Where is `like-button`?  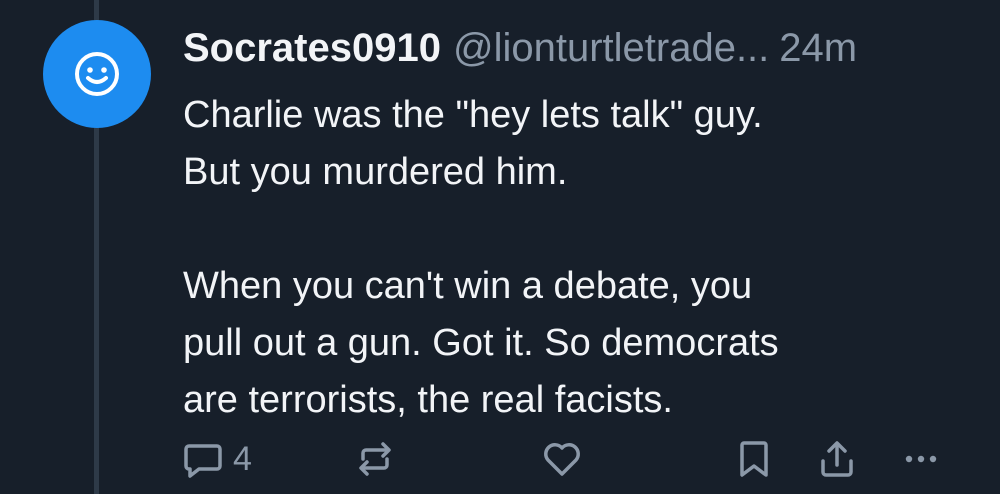 like-button is located at coordinates (562, 459).